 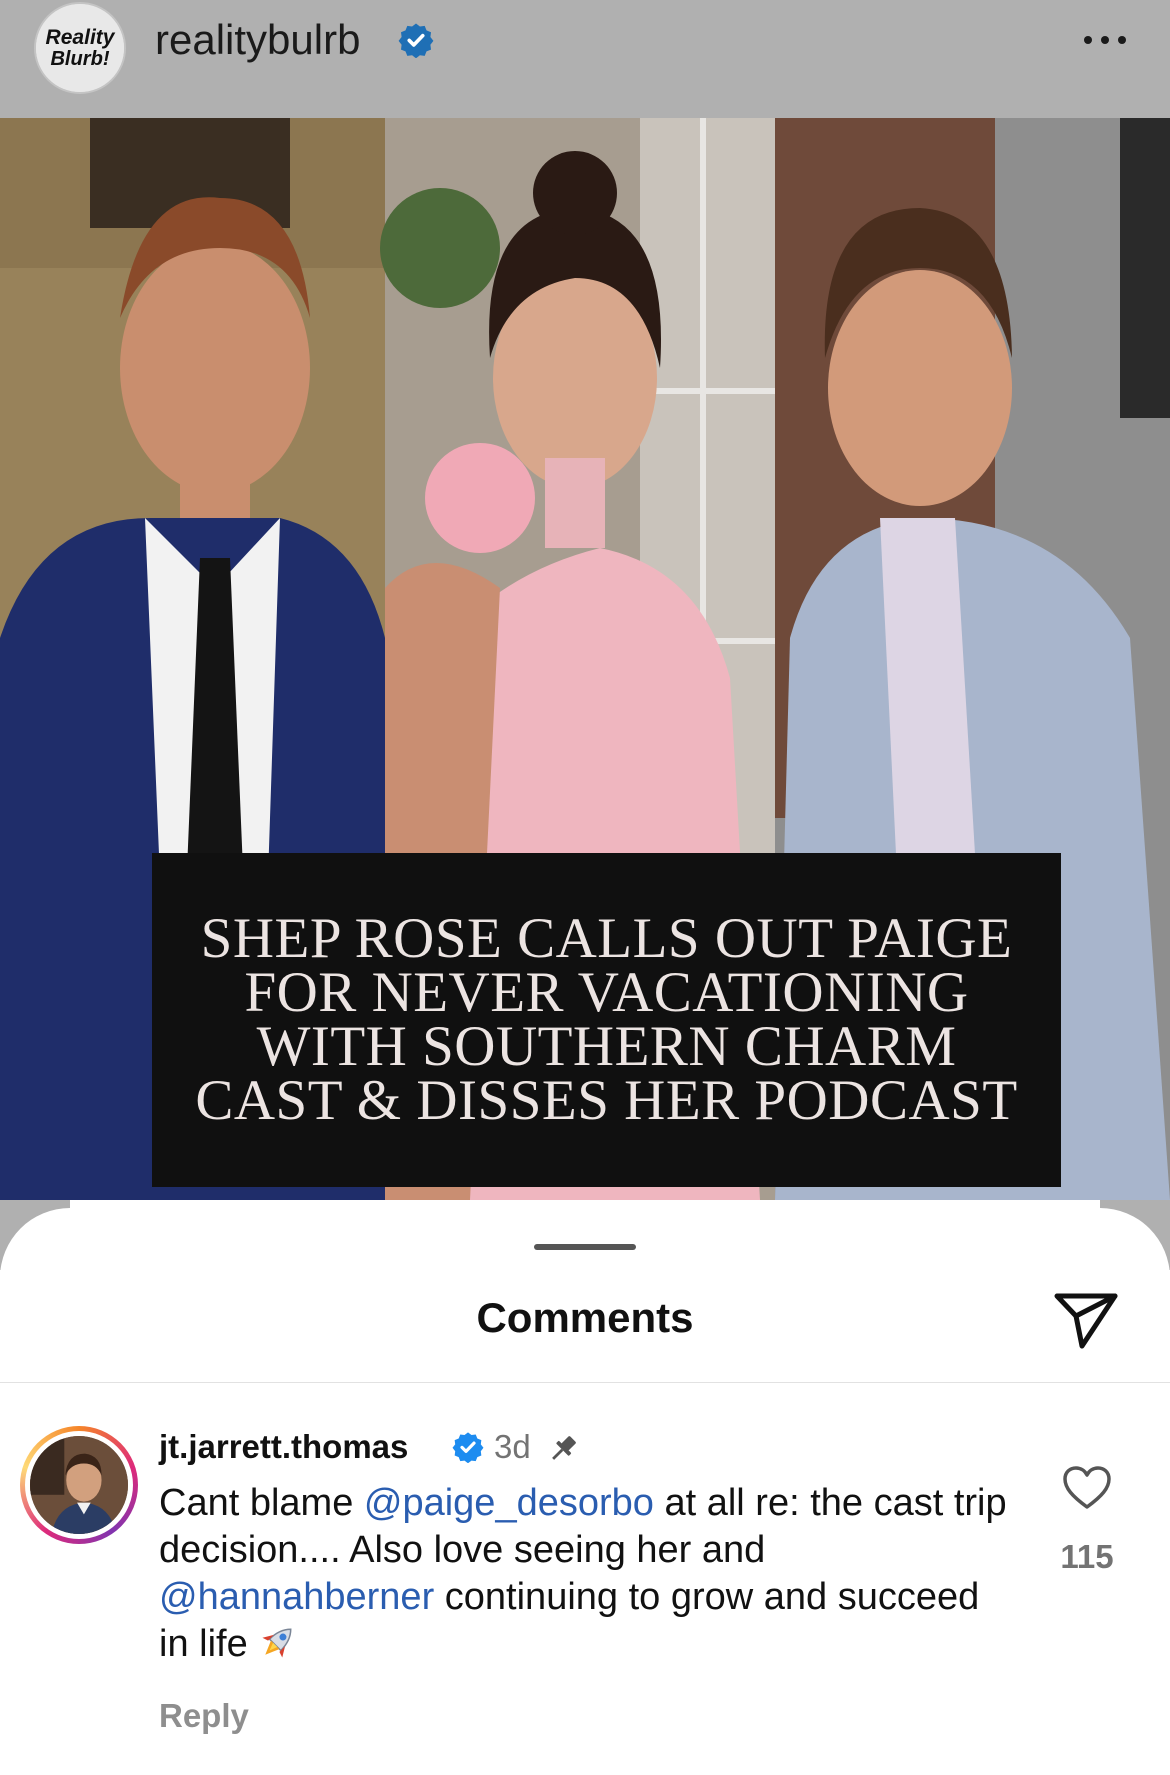 What do you see at coordinates (564, 1448) in the screenshot?
I see `pin-icon` at bounding box center [564, 1448].